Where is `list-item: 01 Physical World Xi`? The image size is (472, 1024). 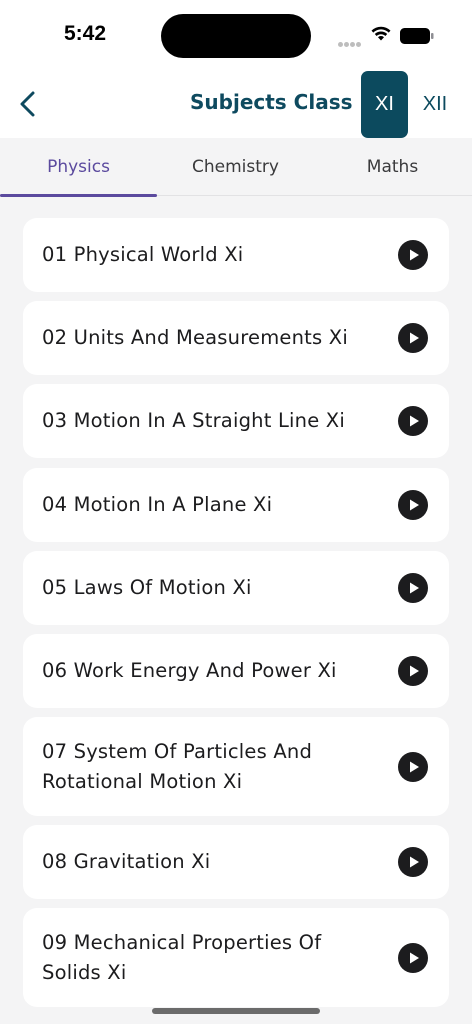 list-item: 01 Physical World Xi is located at coordinates (236, 255).